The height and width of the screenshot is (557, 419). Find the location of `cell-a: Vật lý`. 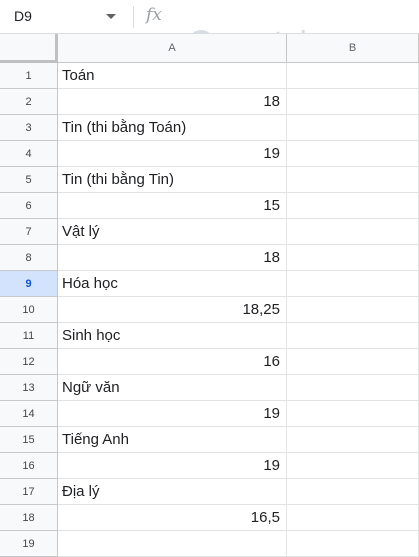

cell-a: Vật lý is located at coordinates (172, 232).